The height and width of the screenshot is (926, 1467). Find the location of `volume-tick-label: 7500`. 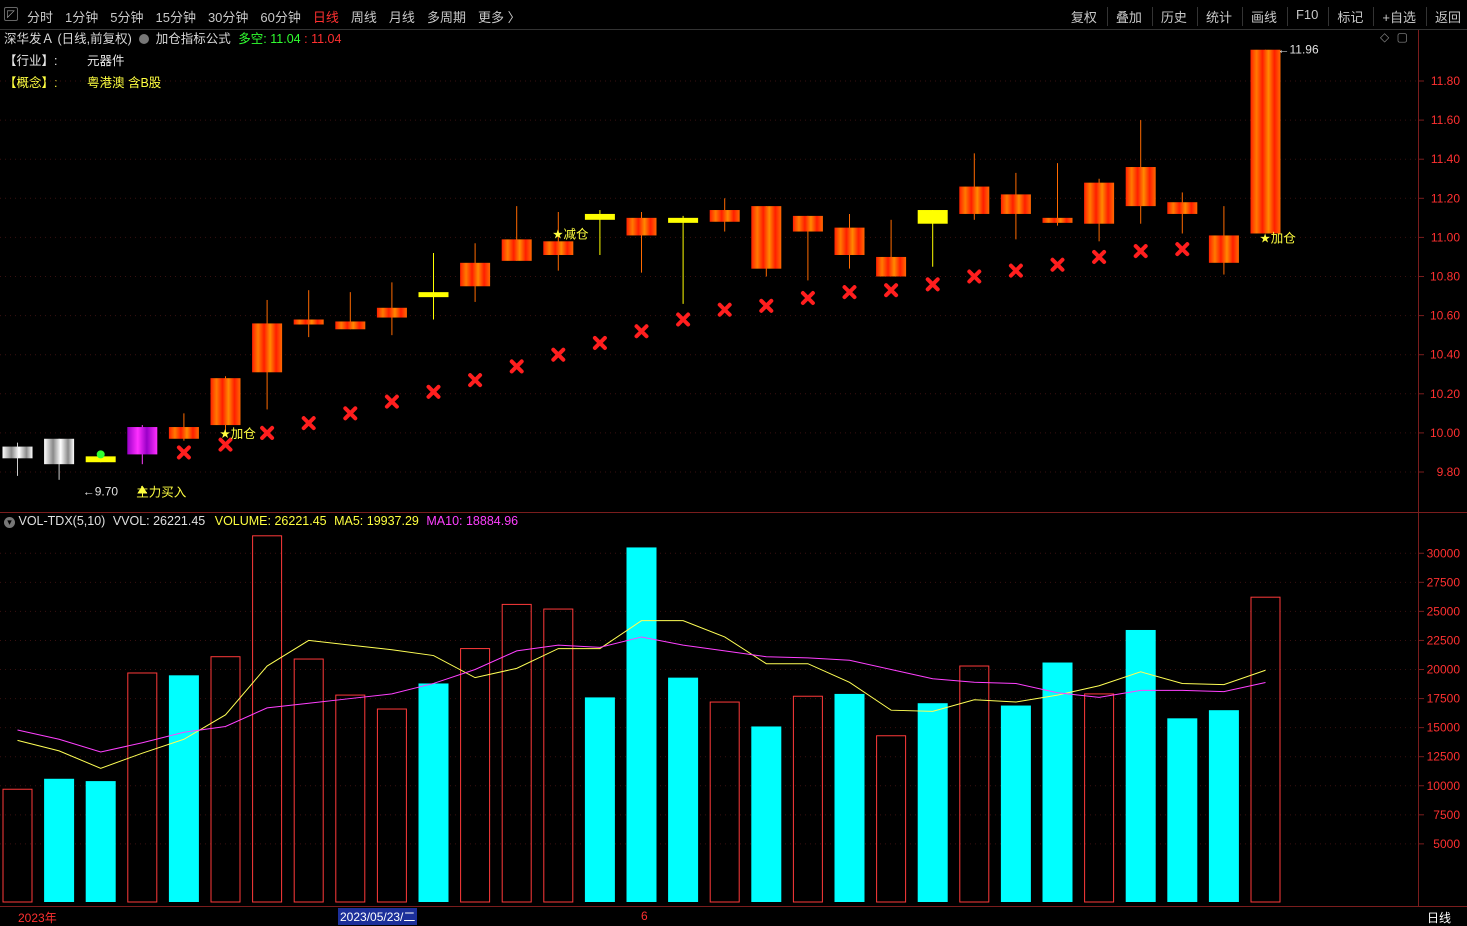

volume-tick-label: 7500 is located at coordinates (1446, 815).